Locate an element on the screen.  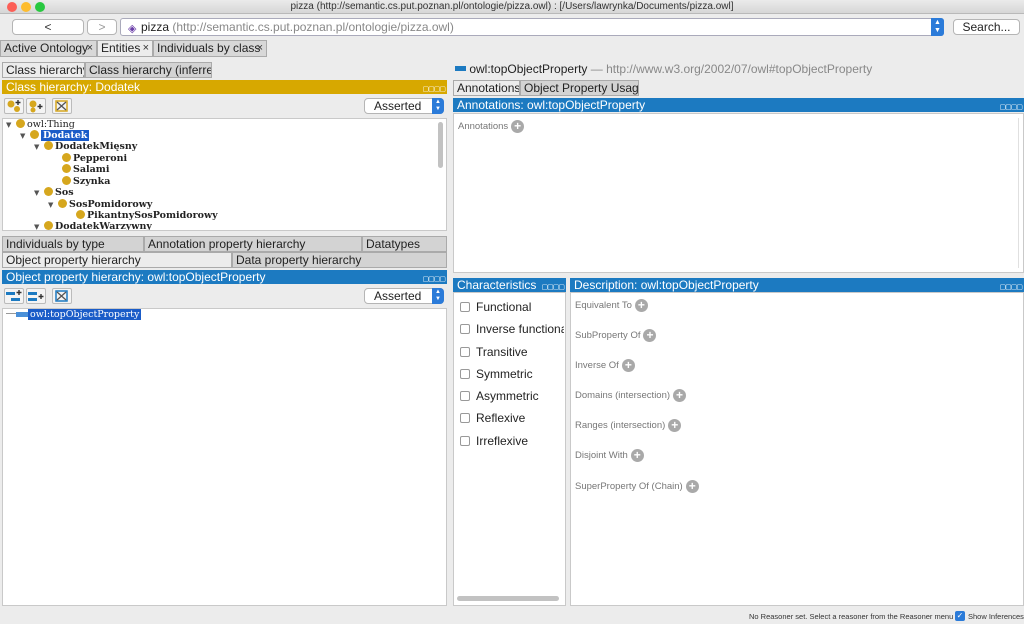
tab-active-ontology: Active Ontology × is located at coordinates (48, 48).